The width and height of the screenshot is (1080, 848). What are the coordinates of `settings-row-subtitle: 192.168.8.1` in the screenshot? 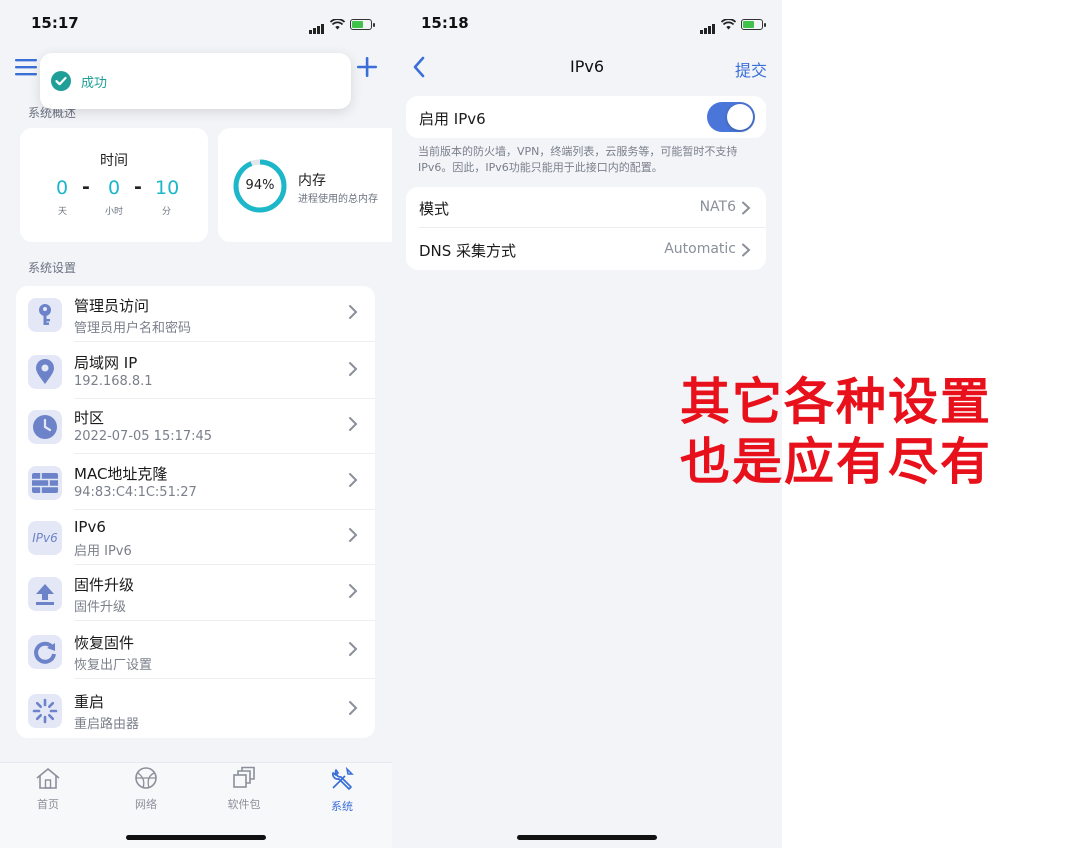 It's located at (113, 381).